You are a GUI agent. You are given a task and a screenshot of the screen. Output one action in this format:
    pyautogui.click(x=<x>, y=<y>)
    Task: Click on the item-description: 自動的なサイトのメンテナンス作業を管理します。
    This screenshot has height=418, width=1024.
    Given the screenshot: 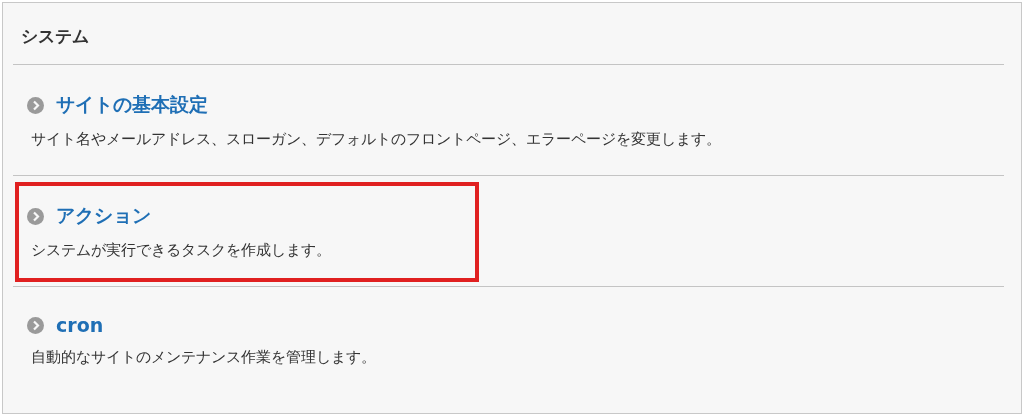 What is the action you would take?
    pyautogui.click(x=204, y=357)
    